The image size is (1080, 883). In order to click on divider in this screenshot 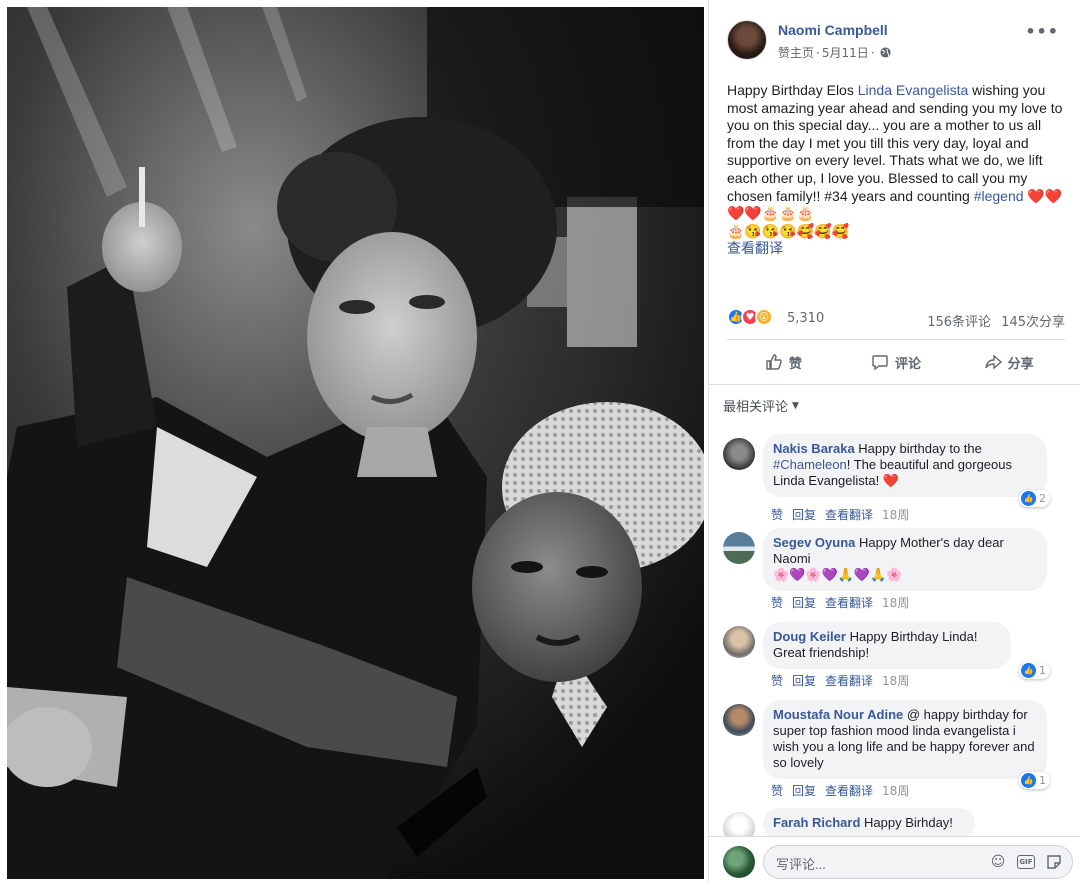, I will do `click(894, 384)`.